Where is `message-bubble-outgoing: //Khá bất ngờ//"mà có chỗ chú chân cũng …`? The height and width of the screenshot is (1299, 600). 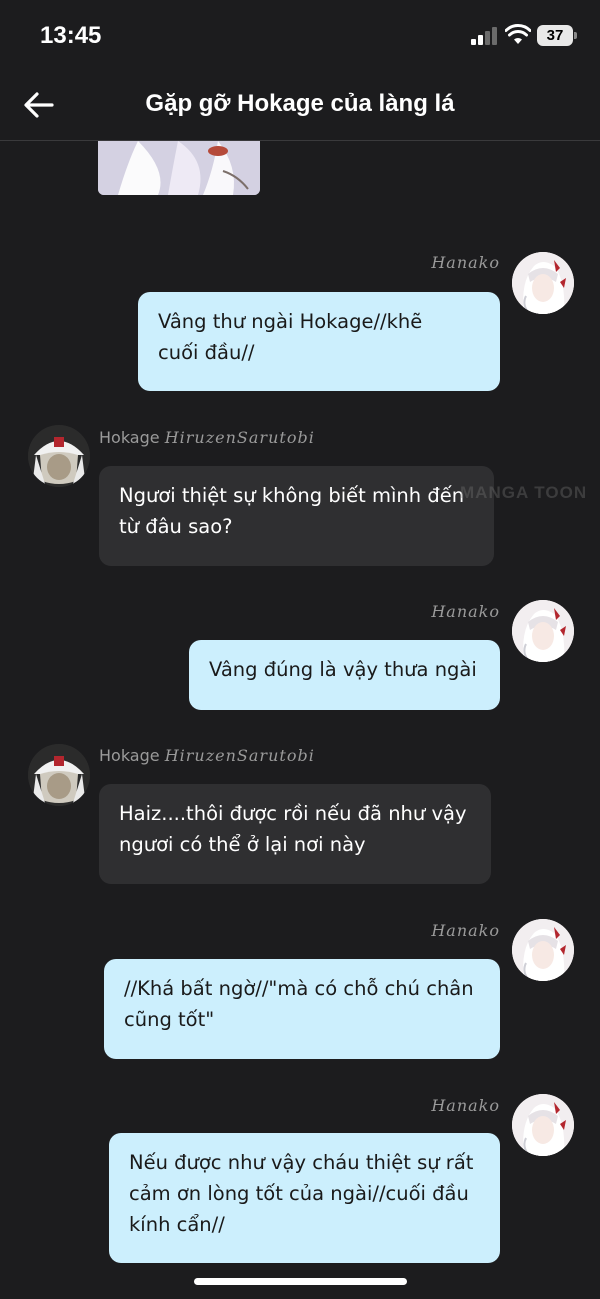 message-bubble-outgoing: //Khá bất ngờ//"mà có chỗ chú chân cũng … is located at coordinates (302, 1009).